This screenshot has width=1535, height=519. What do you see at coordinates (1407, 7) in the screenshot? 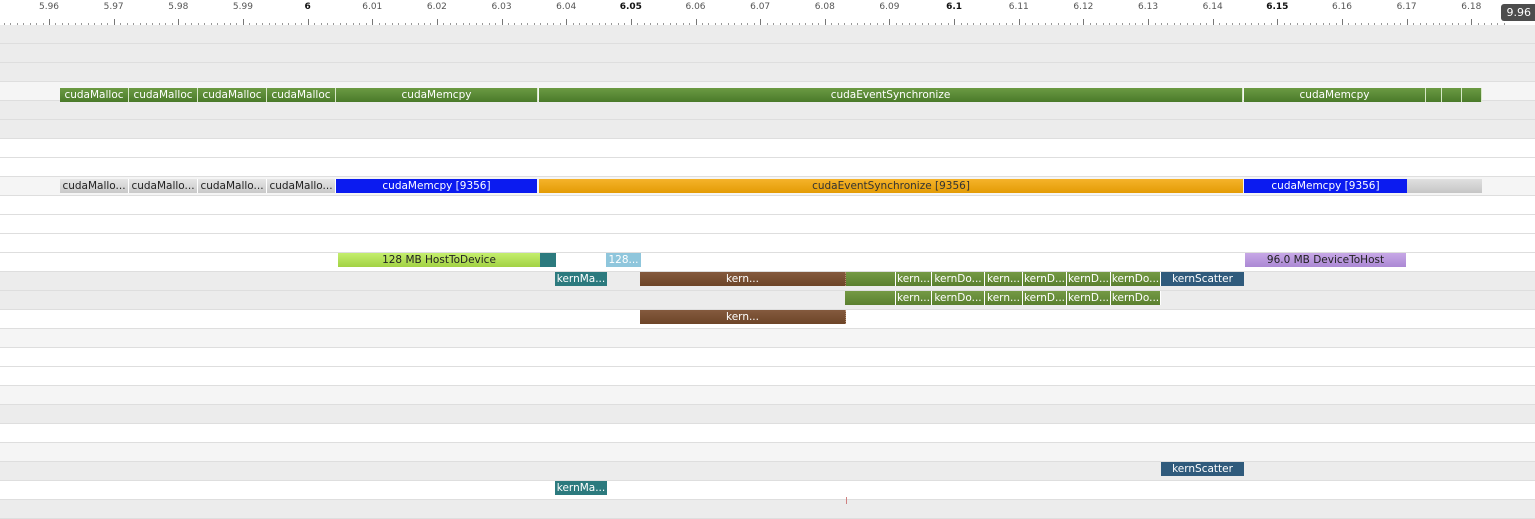
I see `tick-label: 6.17` at bounding box center [1407, 7].